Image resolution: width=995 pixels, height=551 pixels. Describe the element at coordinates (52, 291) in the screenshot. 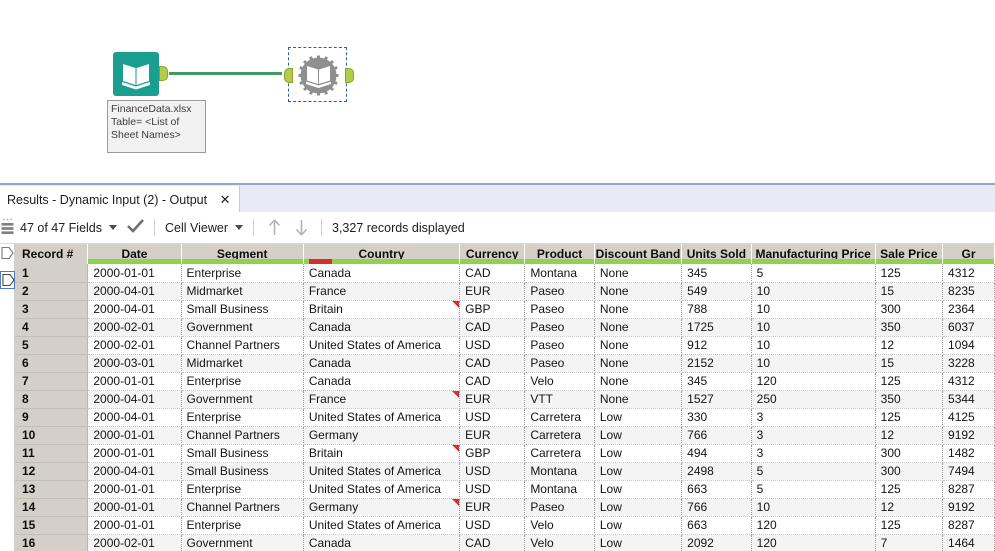

I see `record-number-cell: 2` at that location.